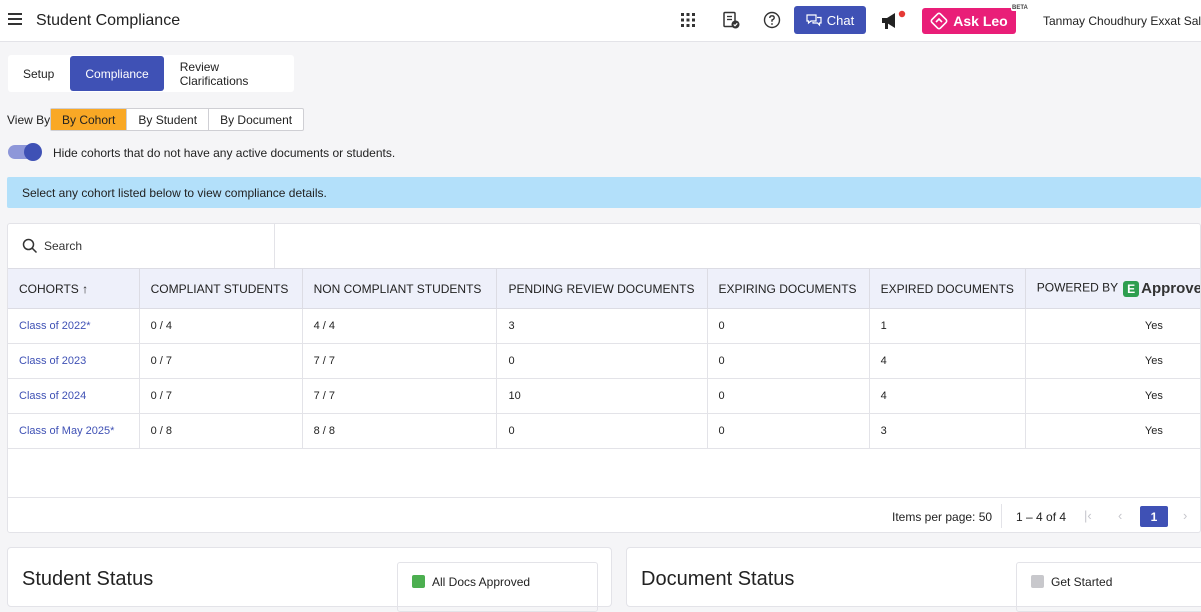  I want to click on table-row: Class of 2022* 0 / 4 4 / 4 3 0 1 Yes, so click(604, 326).